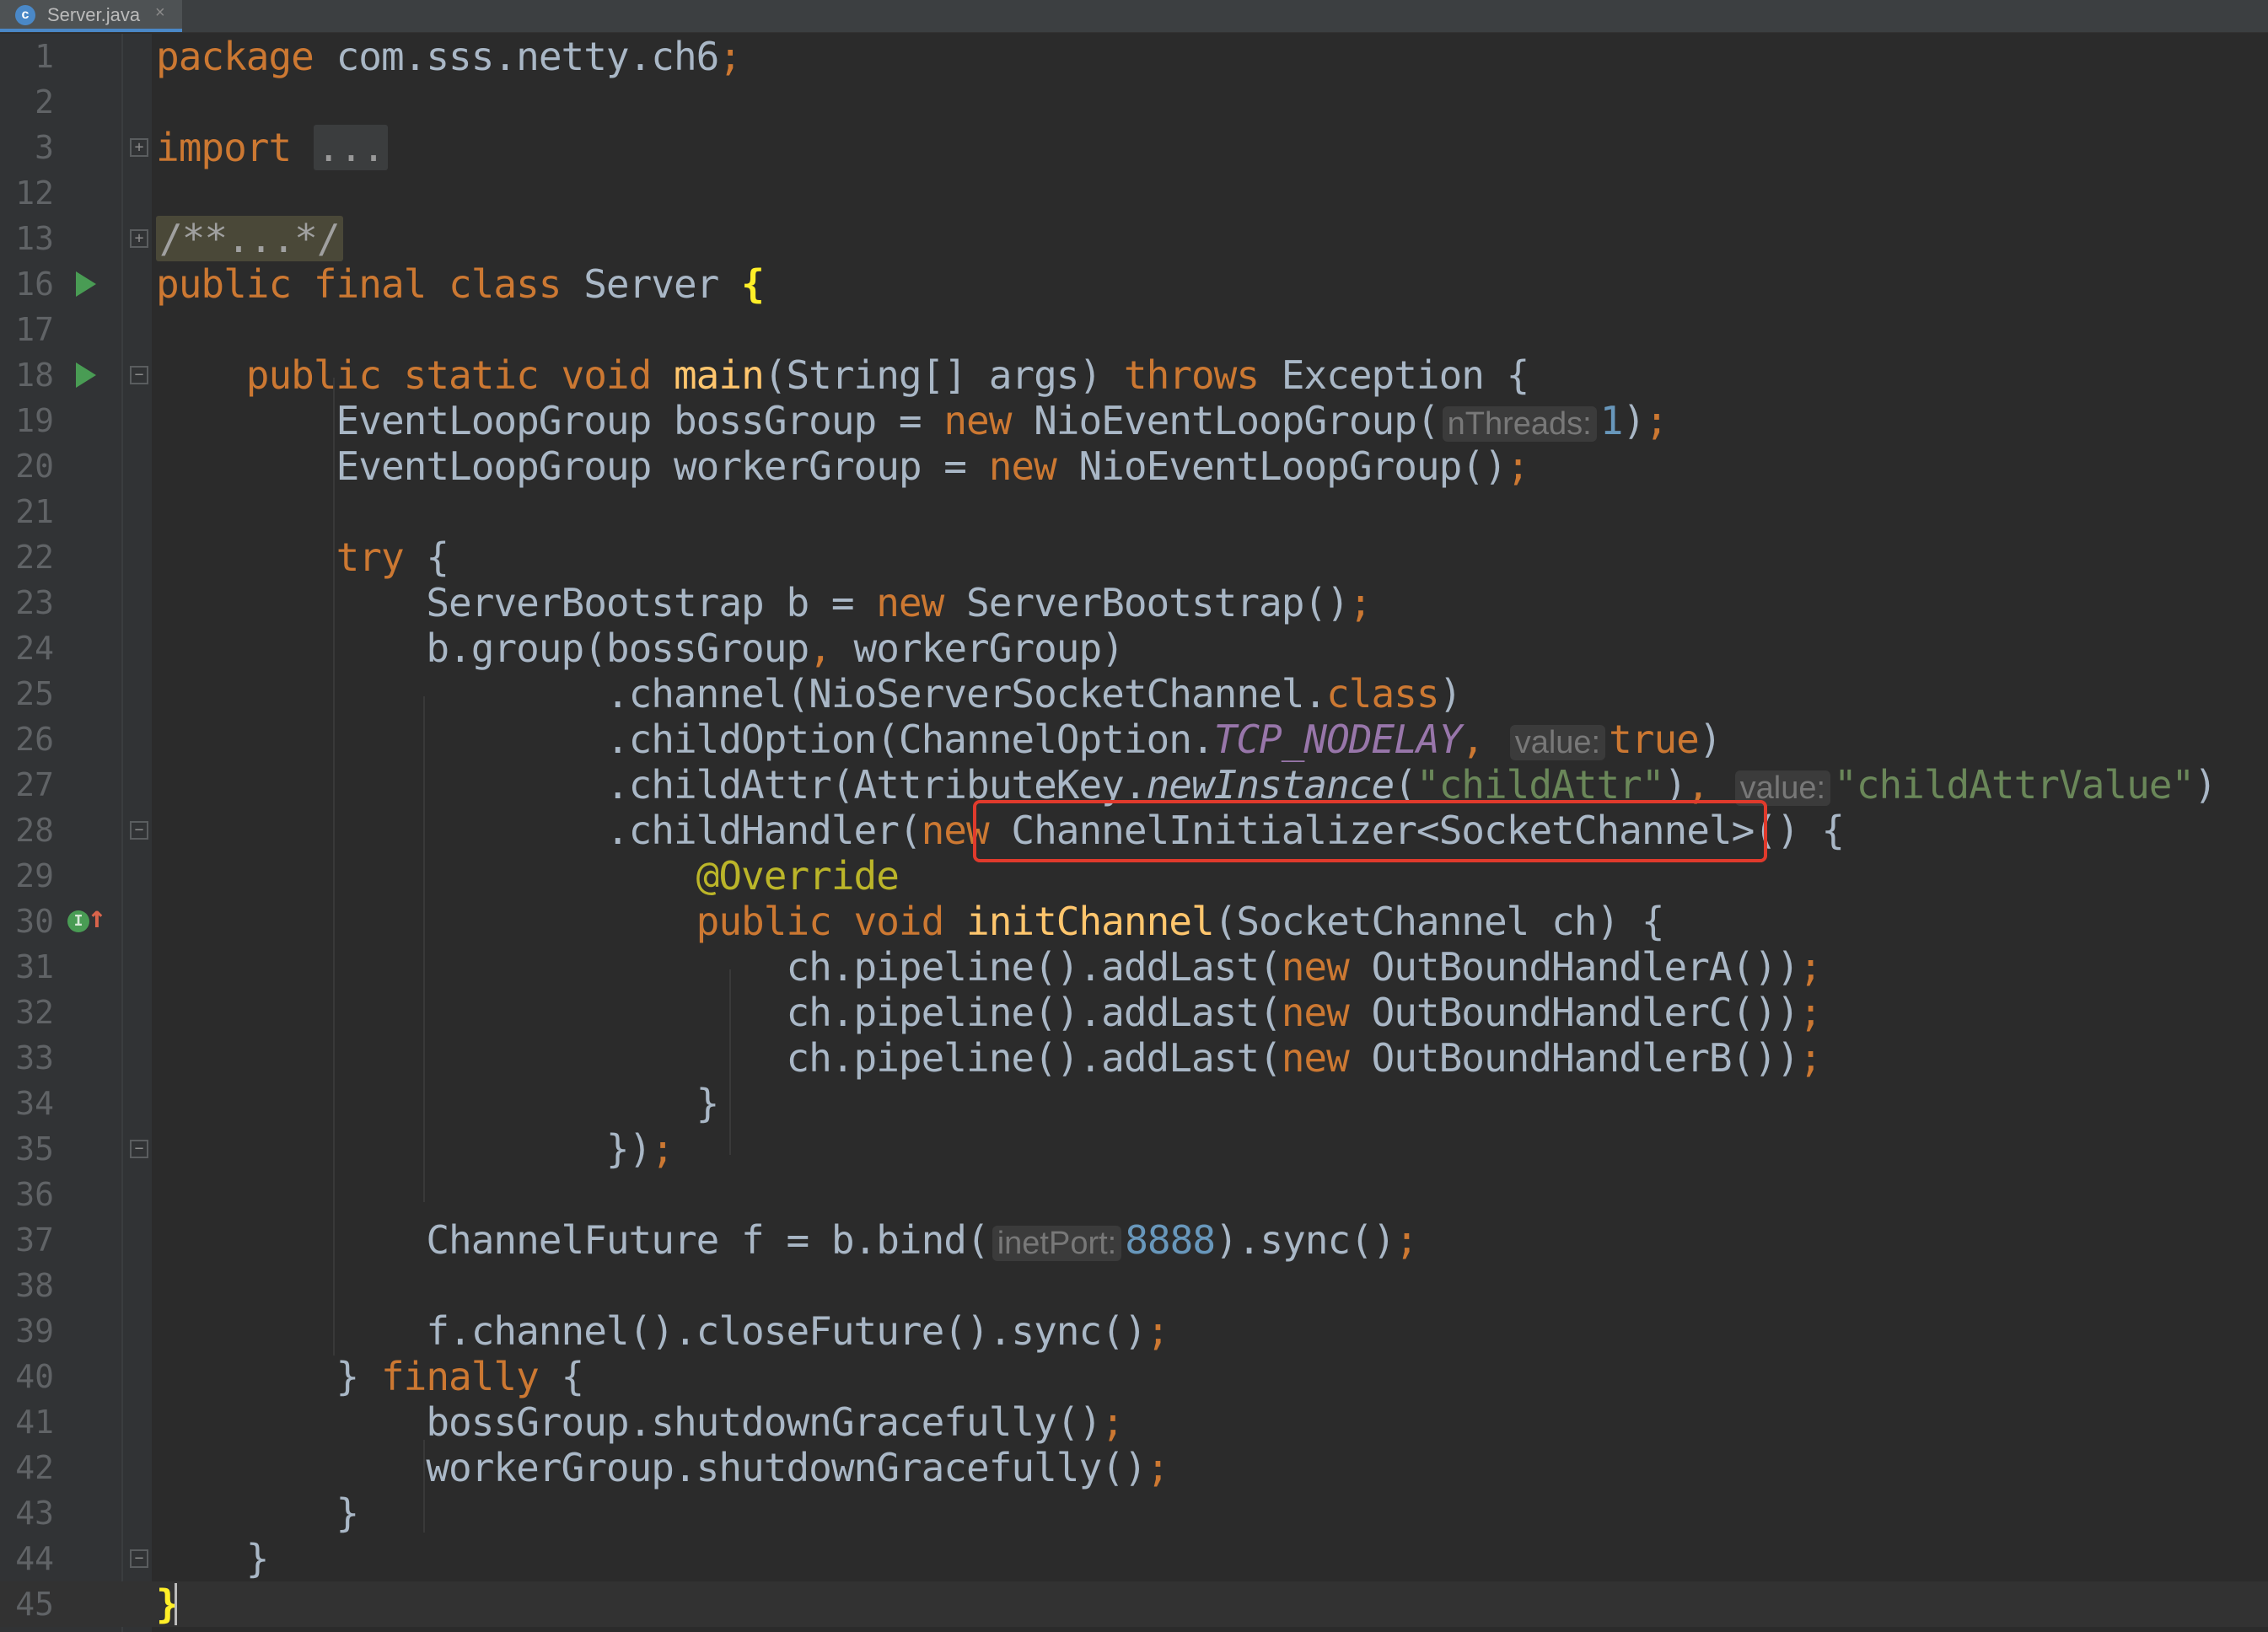 The image size is (2268, 1632). What do you see at coordinates (1134, 1558) in the screenshot?
I see `code-line: 44 − }` at bounding box center [1134, 1558].